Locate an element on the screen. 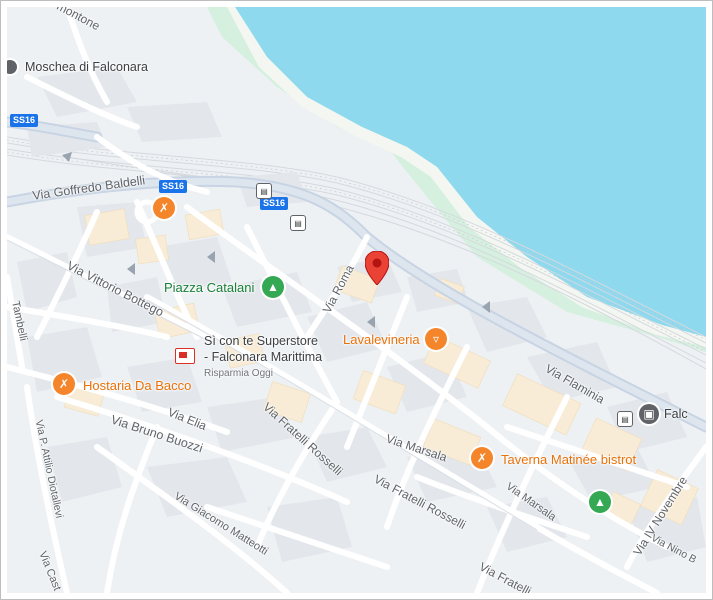 This screenshot has width=713, height=600. poi-moschea-di-falconara: Moschea di Falconara is located at coordinates (86, 67).